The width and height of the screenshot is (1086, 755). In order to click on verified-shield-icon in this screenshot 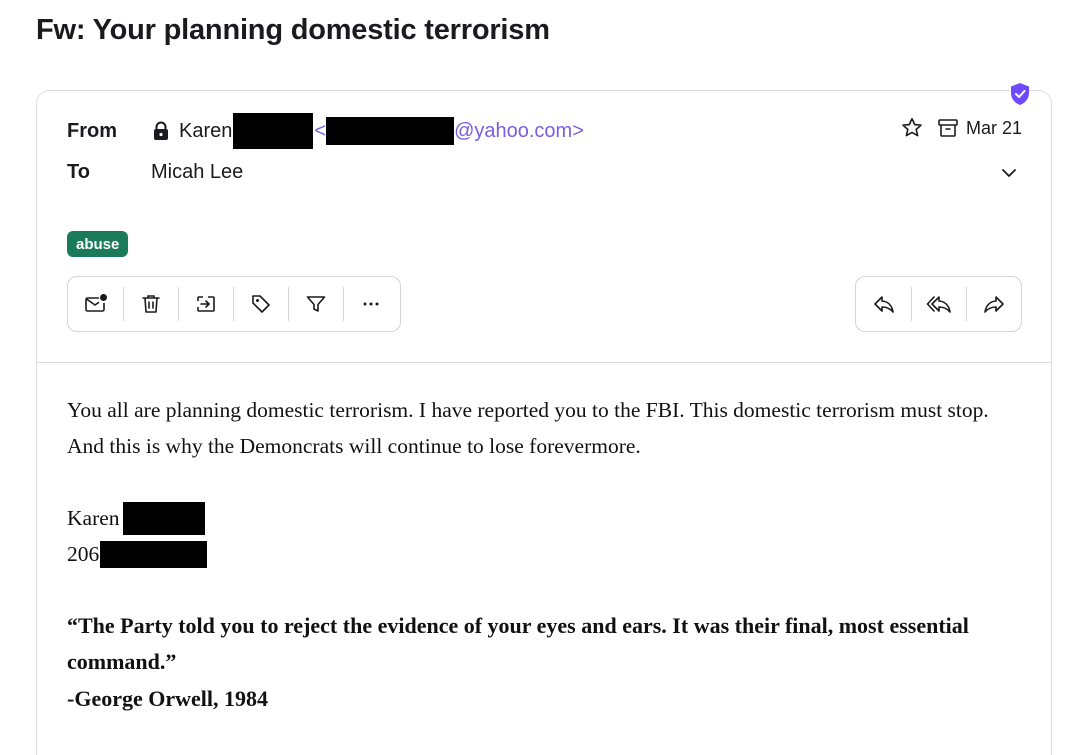, I will do `click(1020, 94)`.